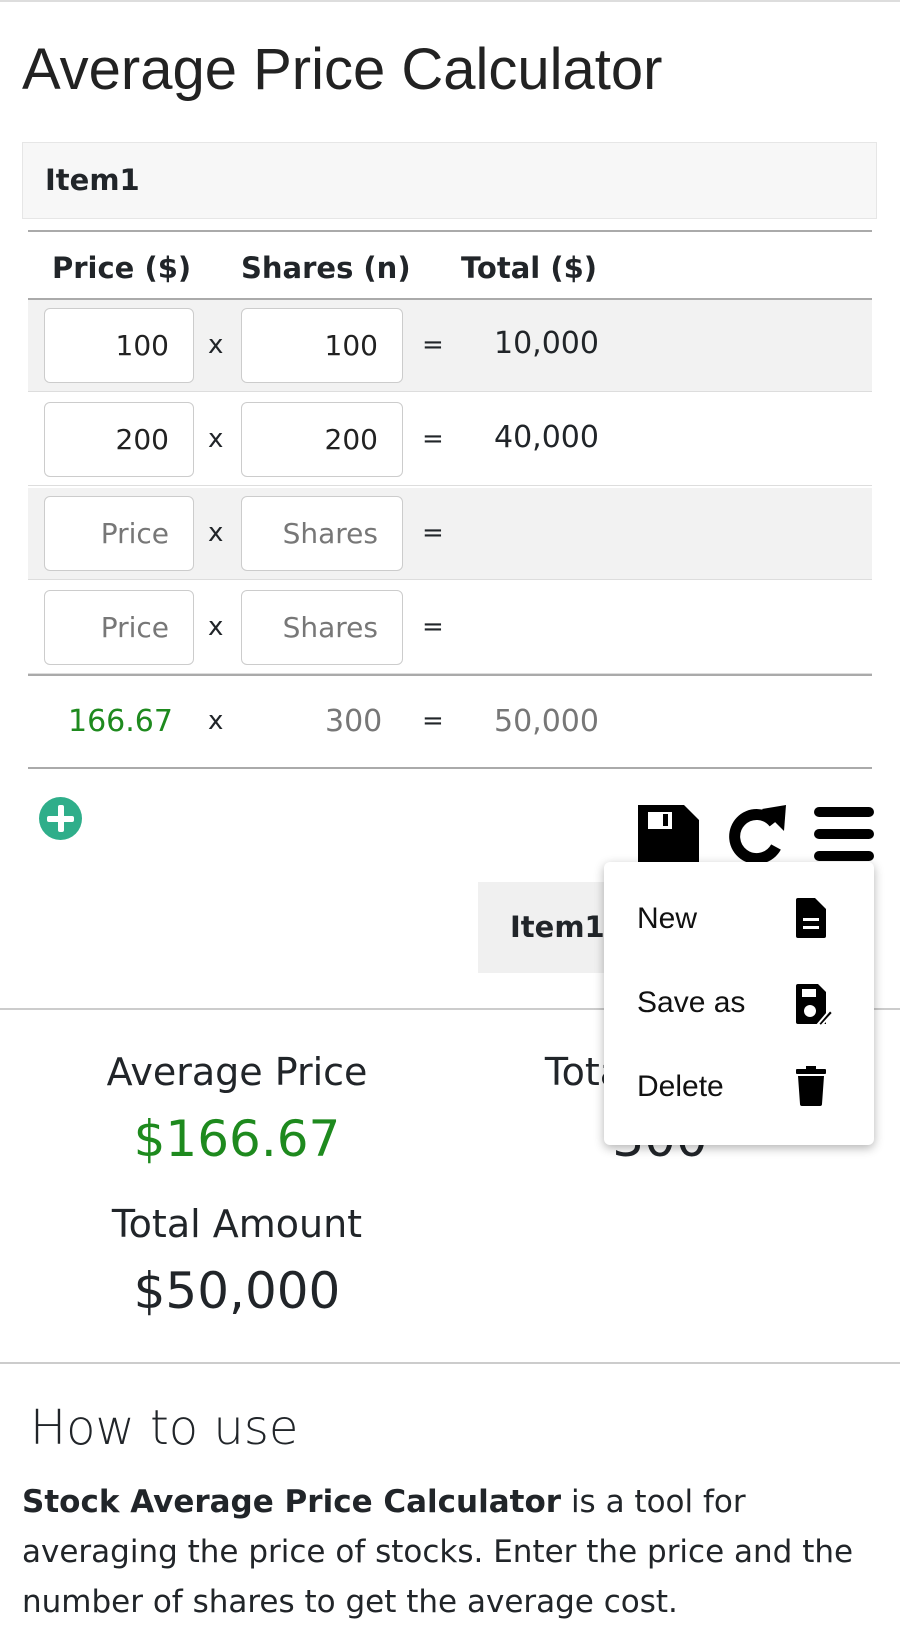  I want to click on header-total: Total ($), so click(529, 268).